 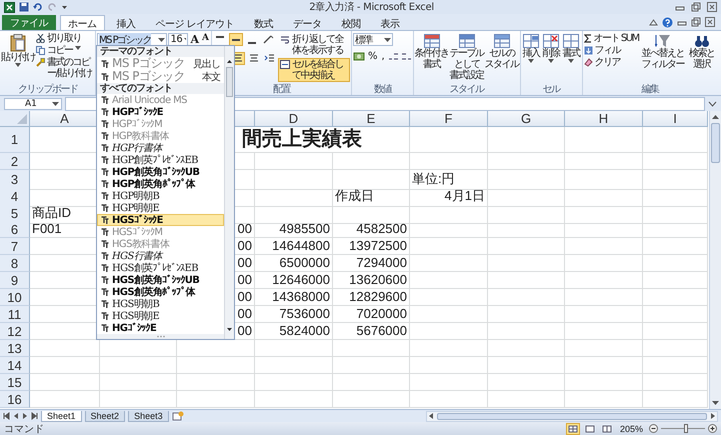 What do you see at coordinates (551, 58) in the screenshot?
I see `cells-button: 削除` at bounding box center [551, 58].